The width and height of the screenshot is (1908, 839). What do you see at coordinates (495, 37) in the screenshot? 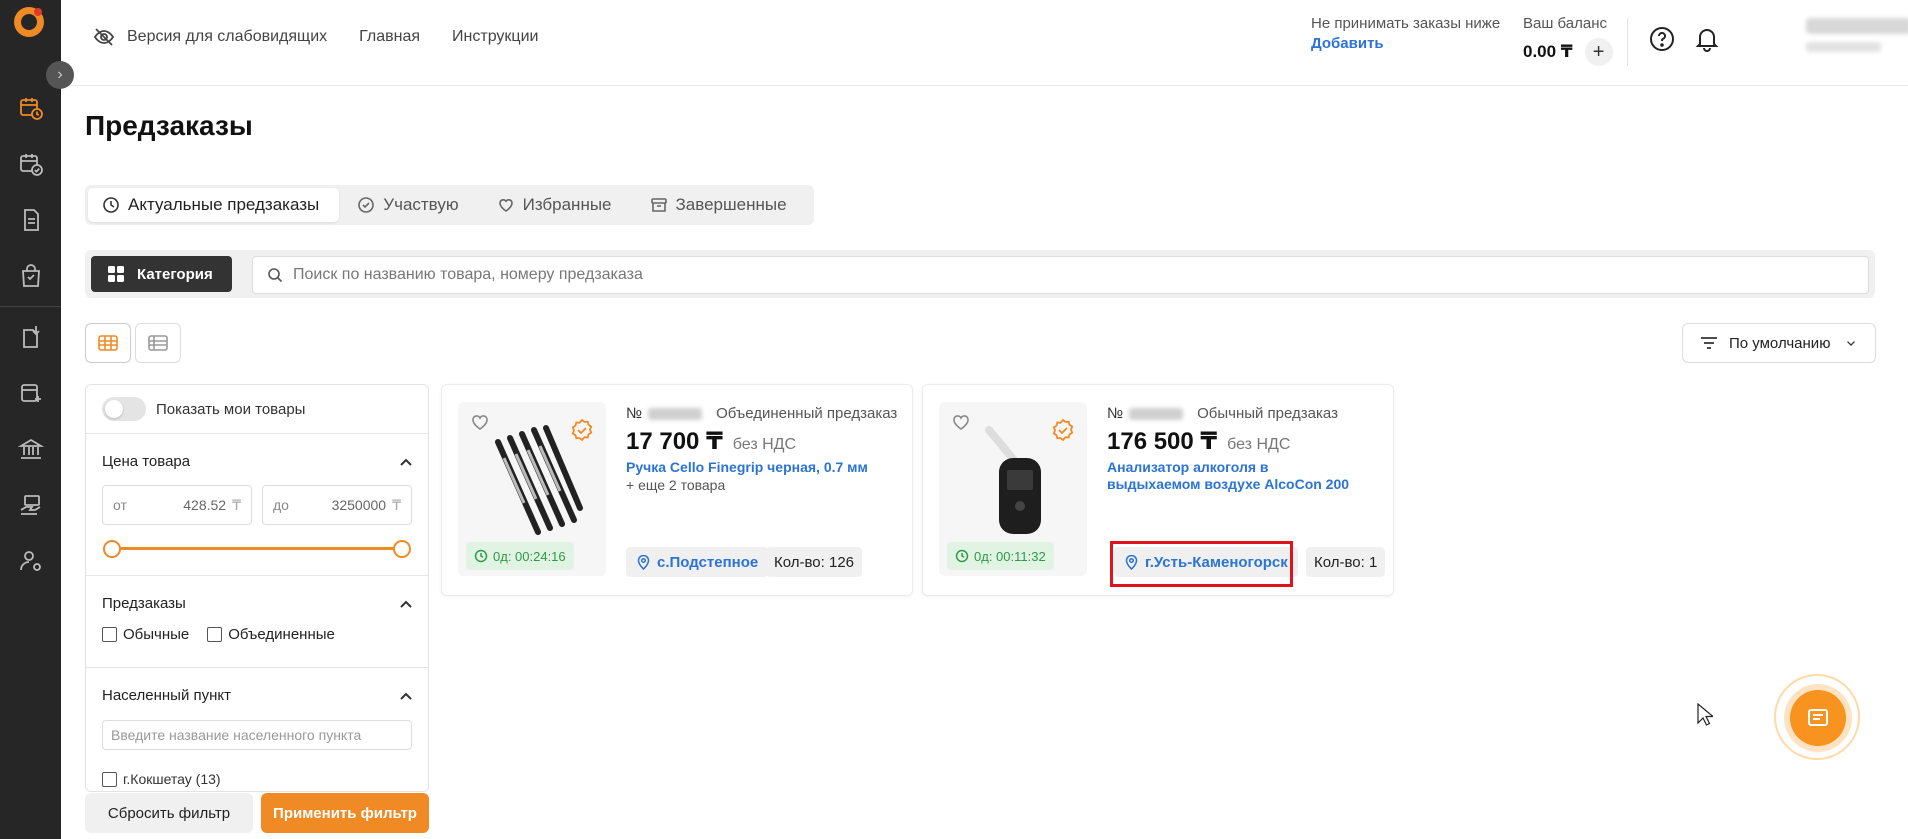
I see `nav-link-instructions: Инструкции` at bounding box center [495, 37].